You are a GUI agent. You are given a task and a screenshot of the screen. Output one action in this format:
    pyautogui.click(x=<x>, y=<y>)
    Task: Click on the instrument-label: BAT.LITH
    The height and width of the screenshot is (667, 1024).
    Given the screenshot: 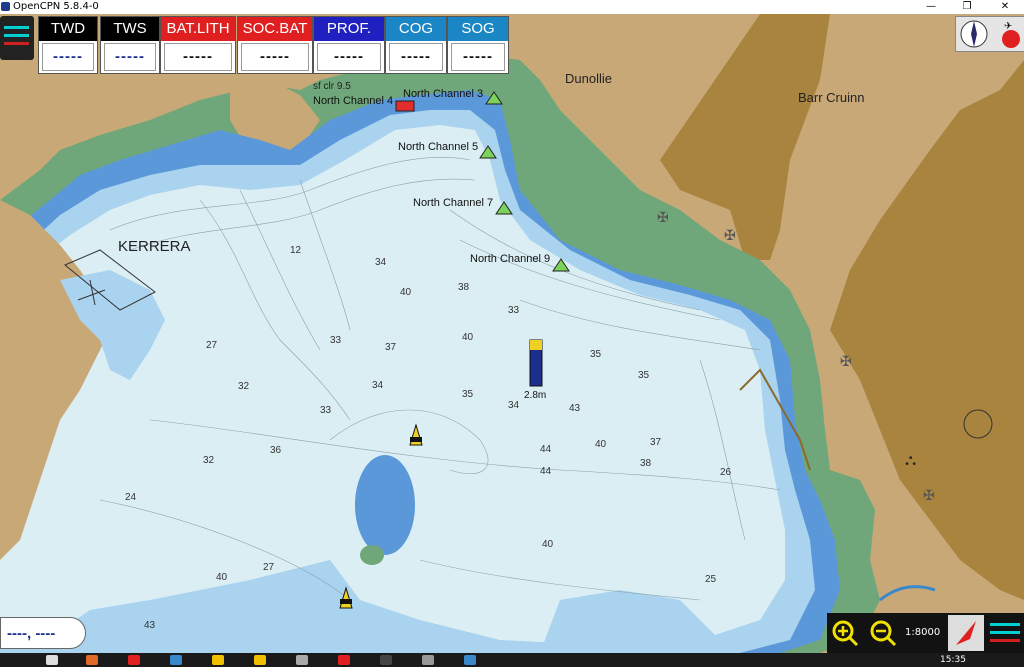 What is the action you would take?
    pyautogui.click(x=198, y=29)
    